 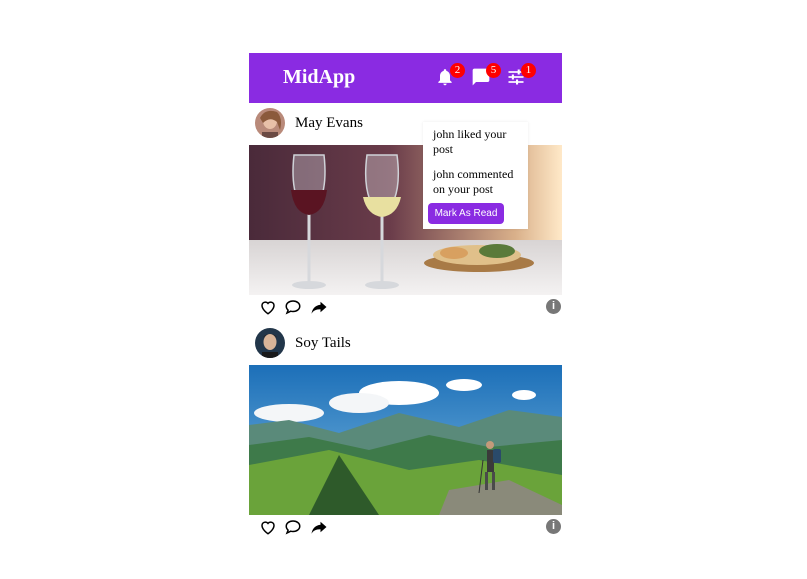 I want to click on notifications-badge: 2, so click(x=457, y=70).